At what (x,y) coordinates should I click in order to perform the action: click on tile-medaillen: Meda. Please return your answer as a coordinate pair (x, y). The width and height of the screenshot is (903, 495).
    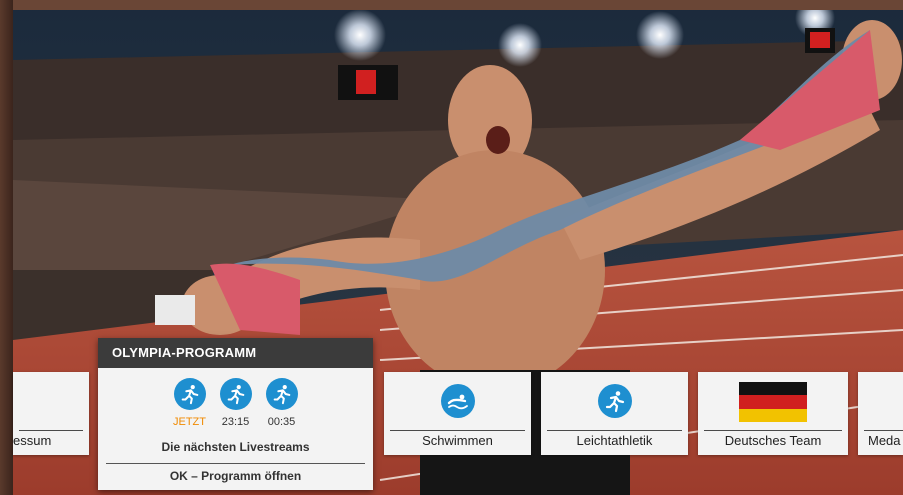
    Looking at the image, I should click on (880, 413).